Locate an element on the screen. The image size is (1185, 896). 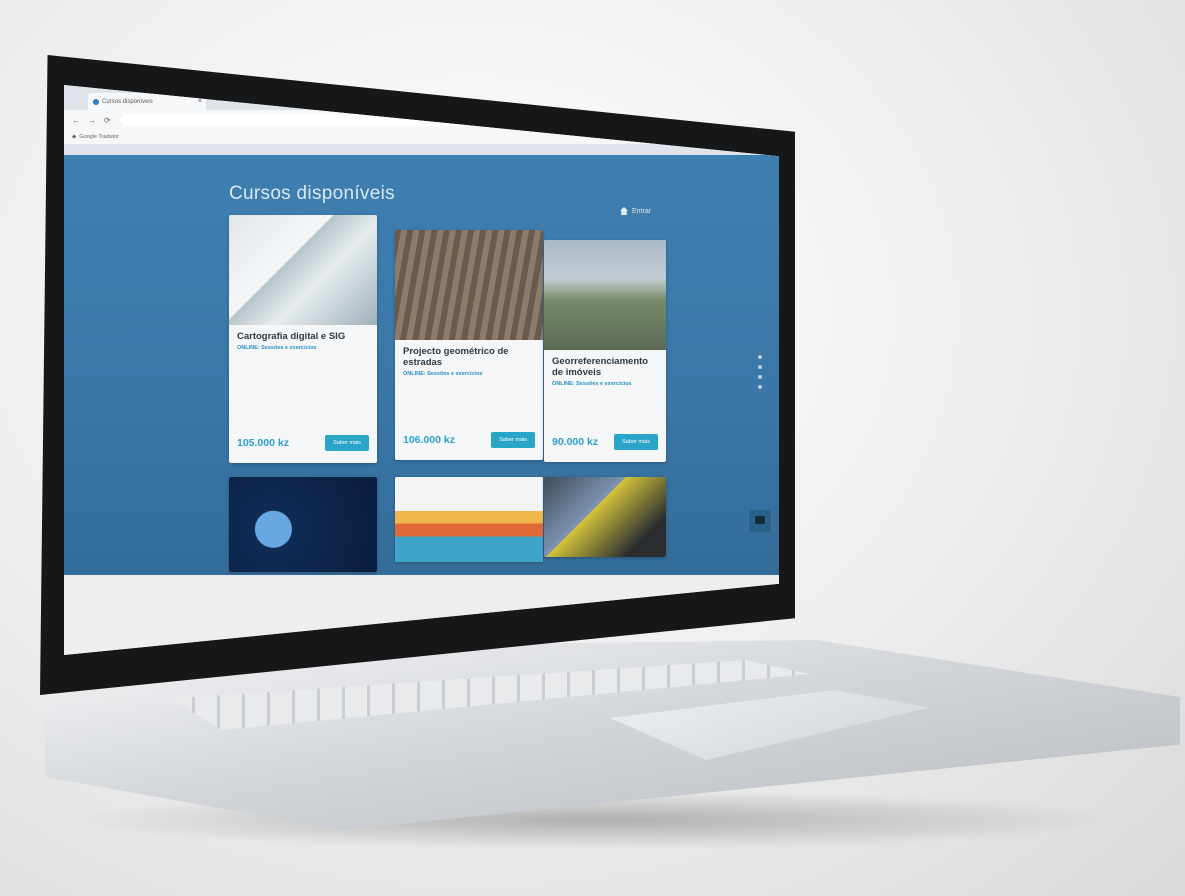
account-label: Entrar is located at coordinates (642, 211).